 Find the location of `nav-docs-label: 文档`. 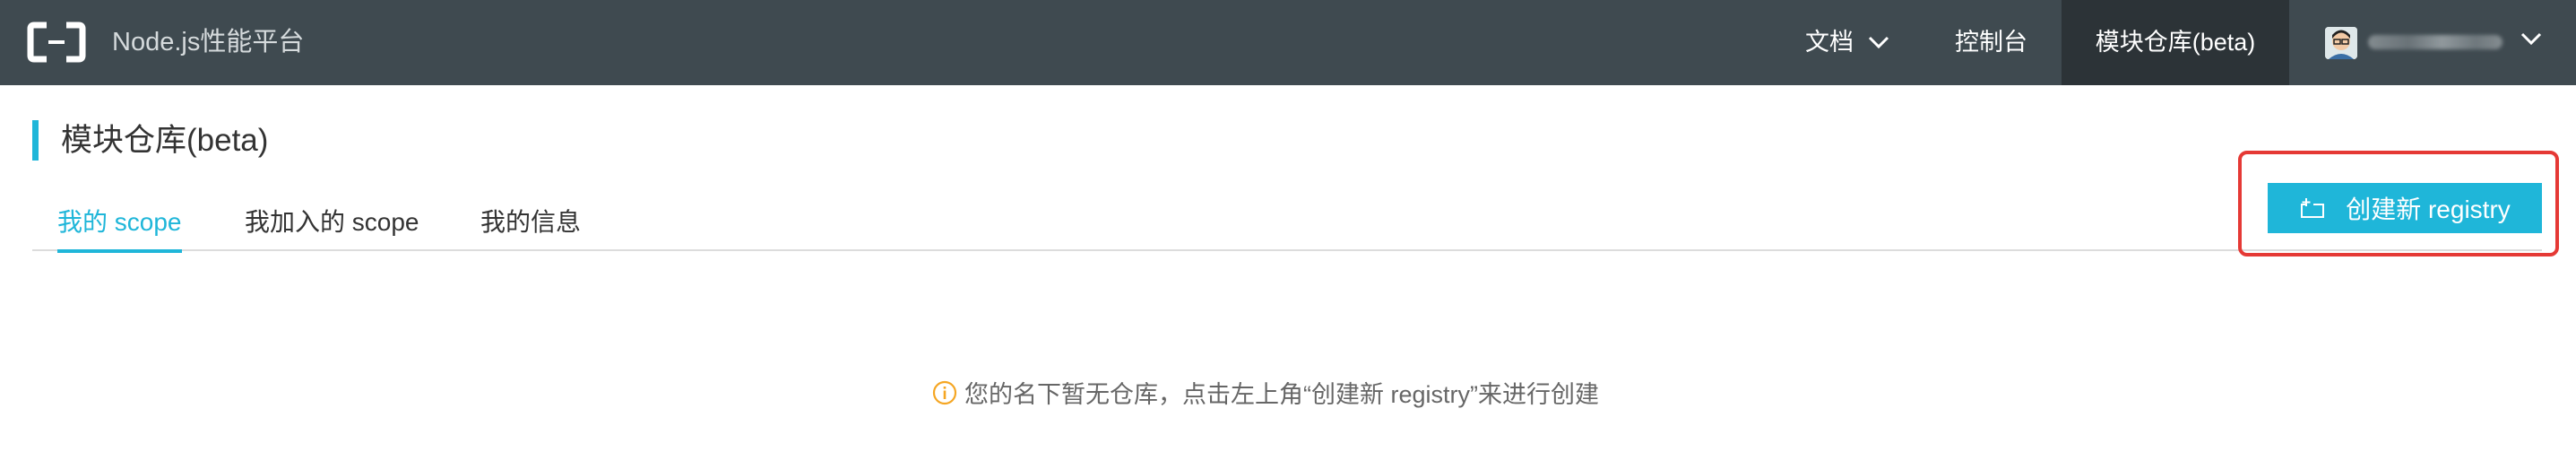

nav-docs-label: 文档 is located at coordinates (1829, 42).